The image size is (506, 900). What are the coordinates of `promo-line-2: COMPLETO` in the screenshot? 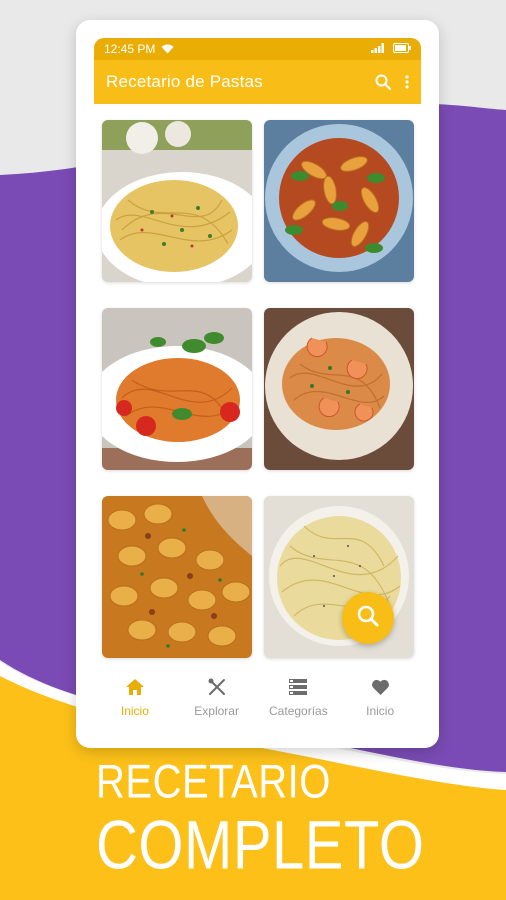 It's located at (260, 845).